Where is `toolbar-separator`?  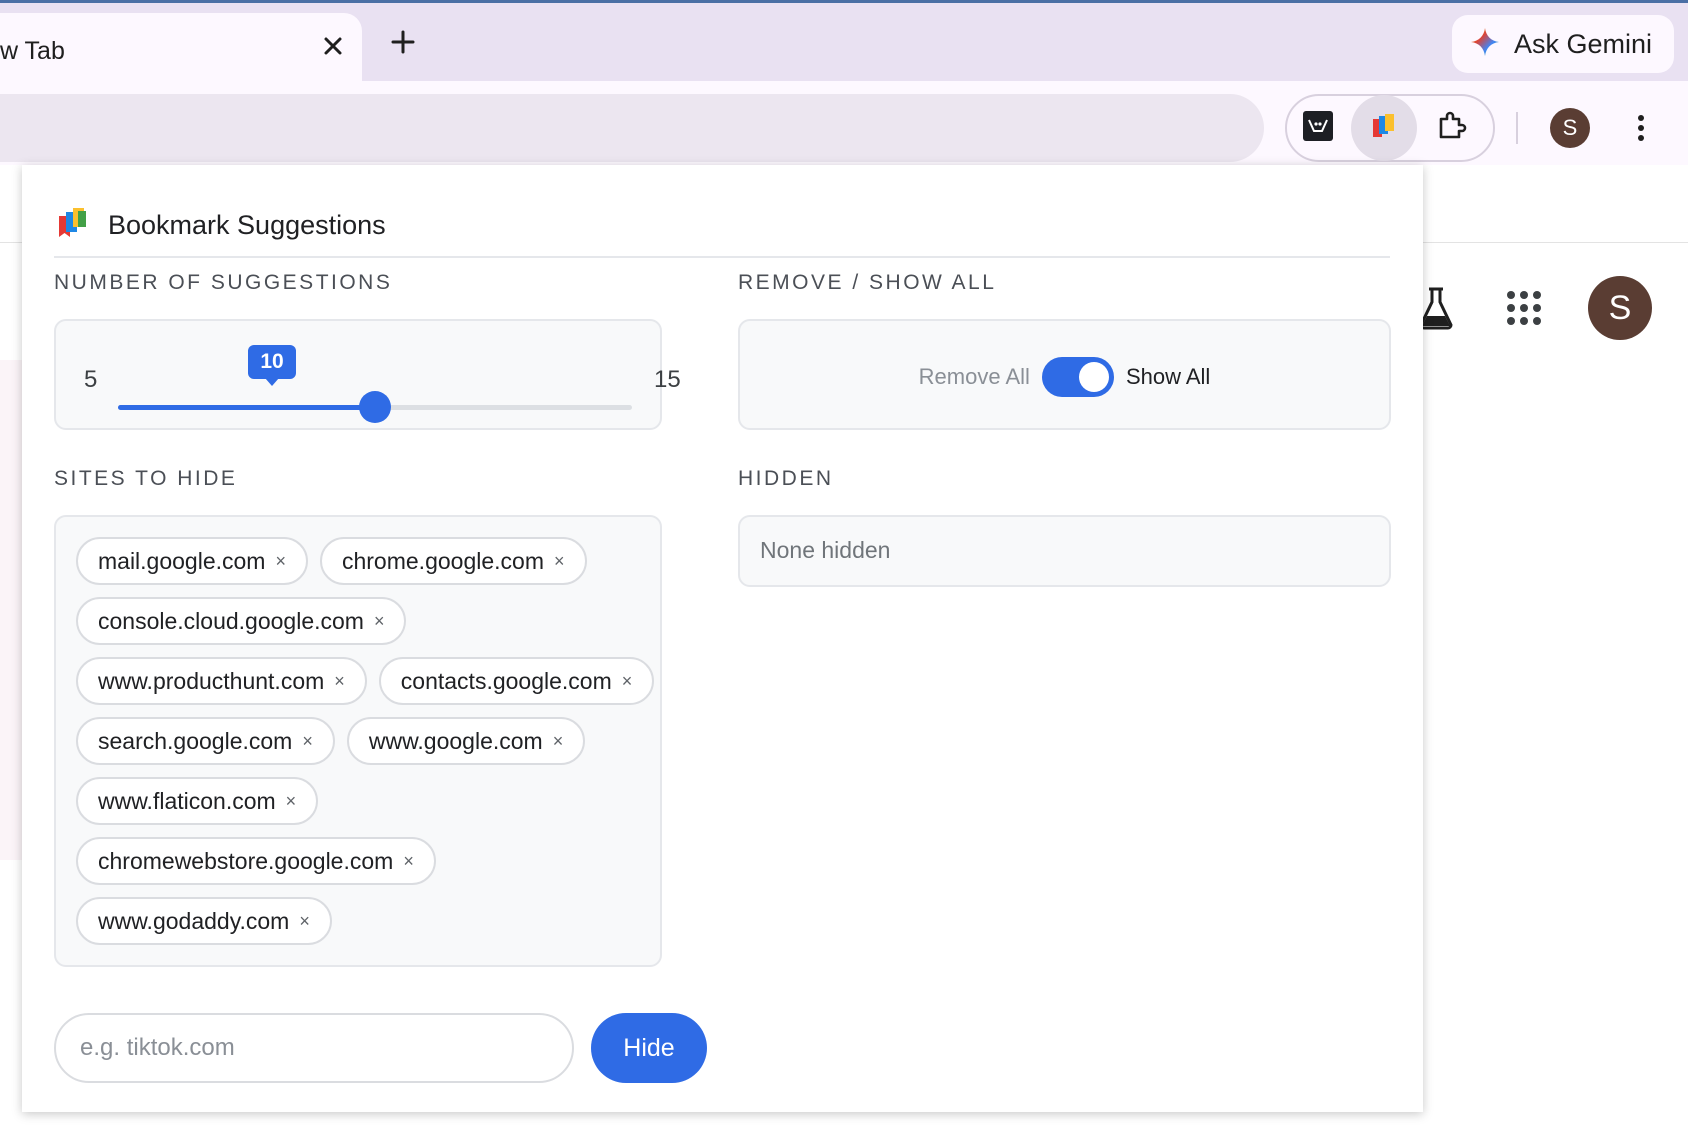 toolbar-separator is located at coordinates (1517, 128).